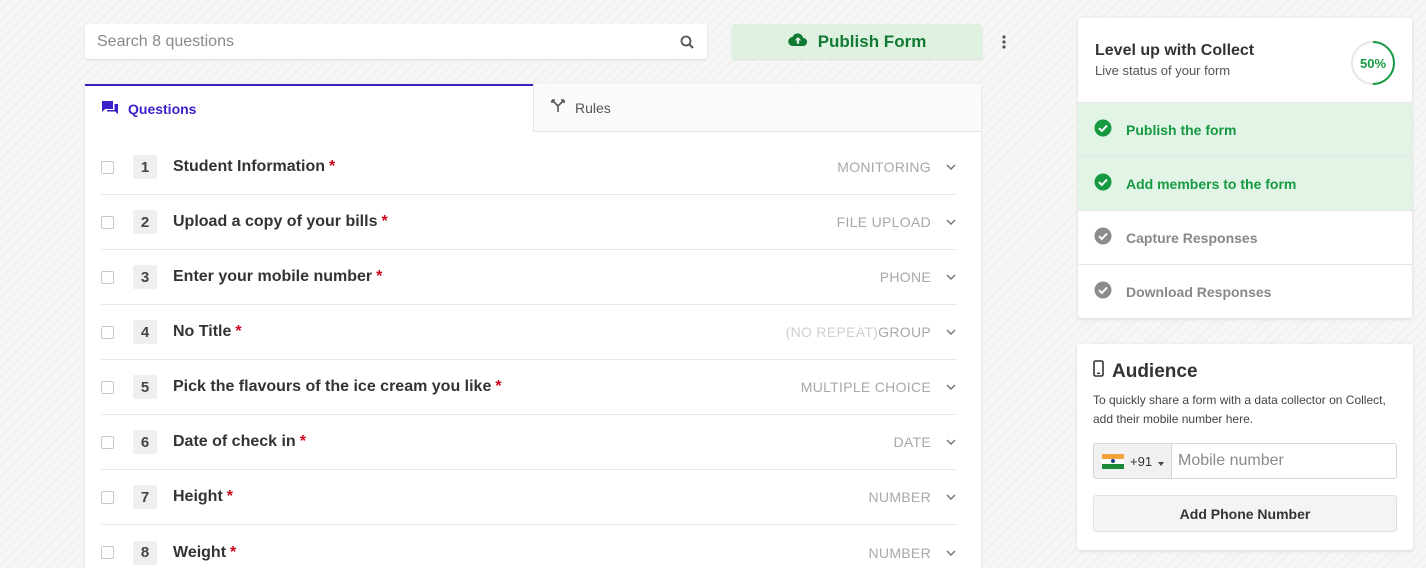 Image resolution: width=1426 pixels, height=568 pixels. Describe the element at coordinates (309, 108) in the screenshot. I see `tab-questions: Questions` at that location.